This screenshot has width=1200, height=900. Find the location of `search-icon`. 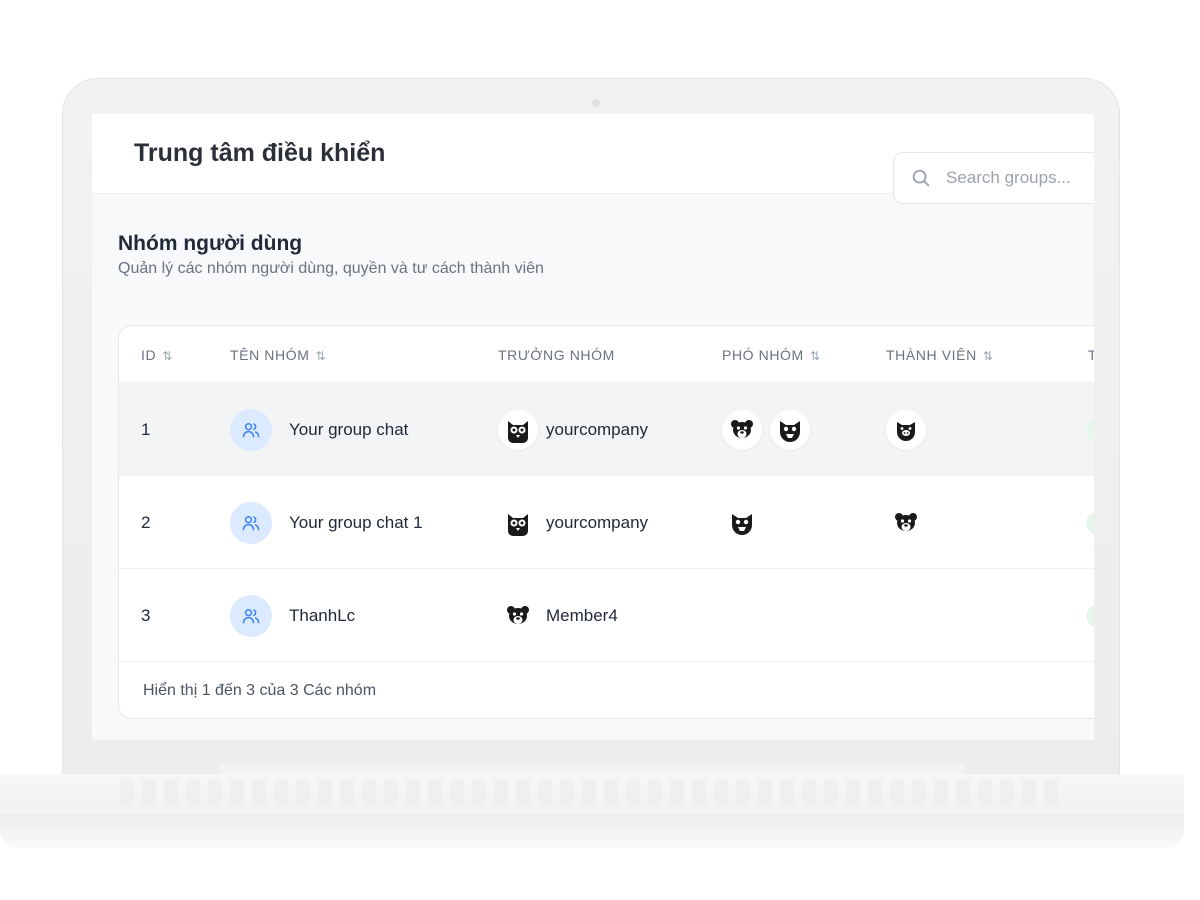

search-icon is located at coordinates (921, 178).